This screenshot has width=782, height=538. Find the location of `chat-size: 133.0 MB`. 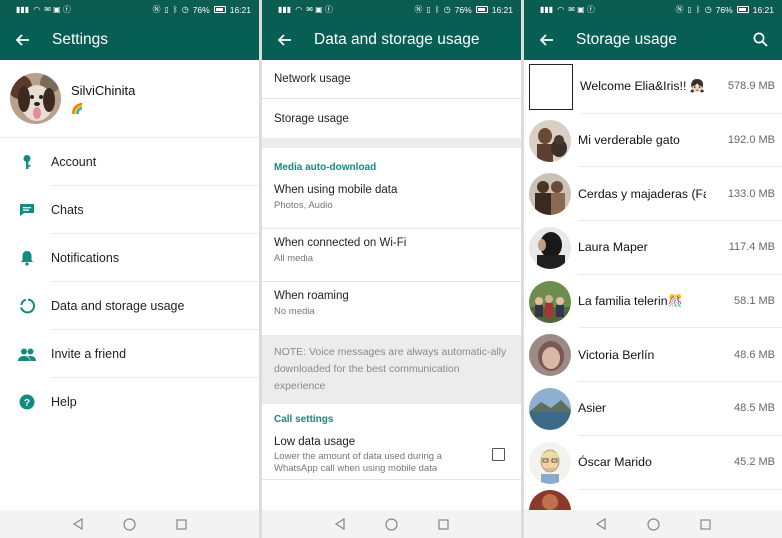

chat-size: 133.0 MB is located at coordinates (751, 193).